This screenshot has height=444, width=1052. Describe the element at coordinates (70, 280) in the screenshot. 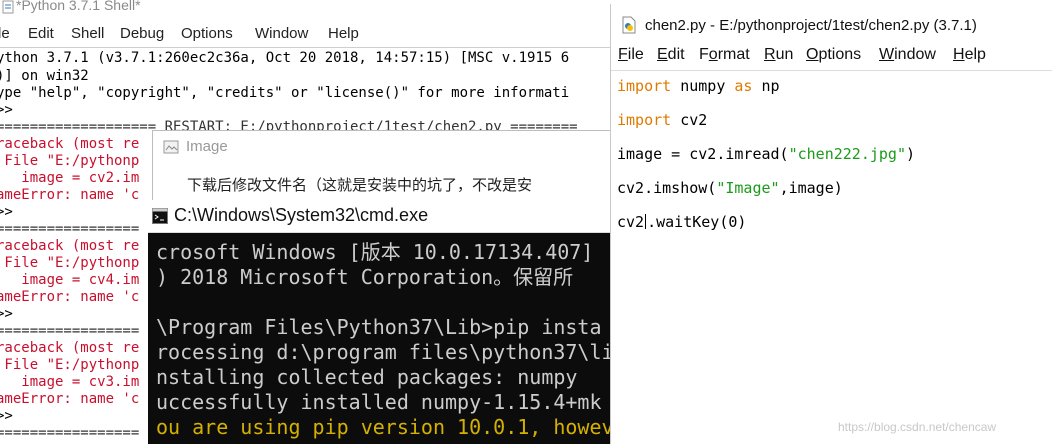

I see `shell-output-line: image = cv4.im` at that location.